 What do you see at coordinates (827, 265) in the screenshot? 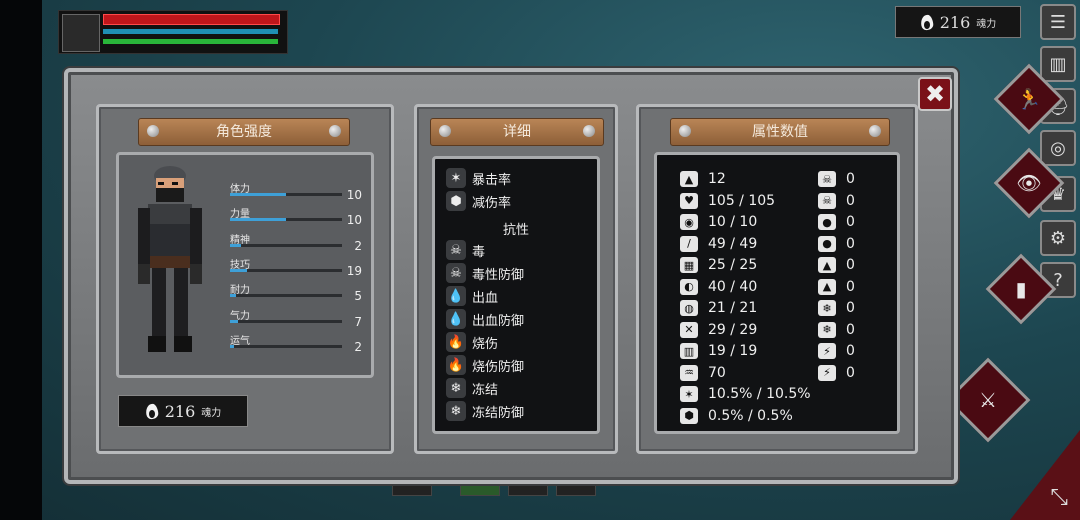
I see `burn-icon: ▲` at bounding box center [827, 265].